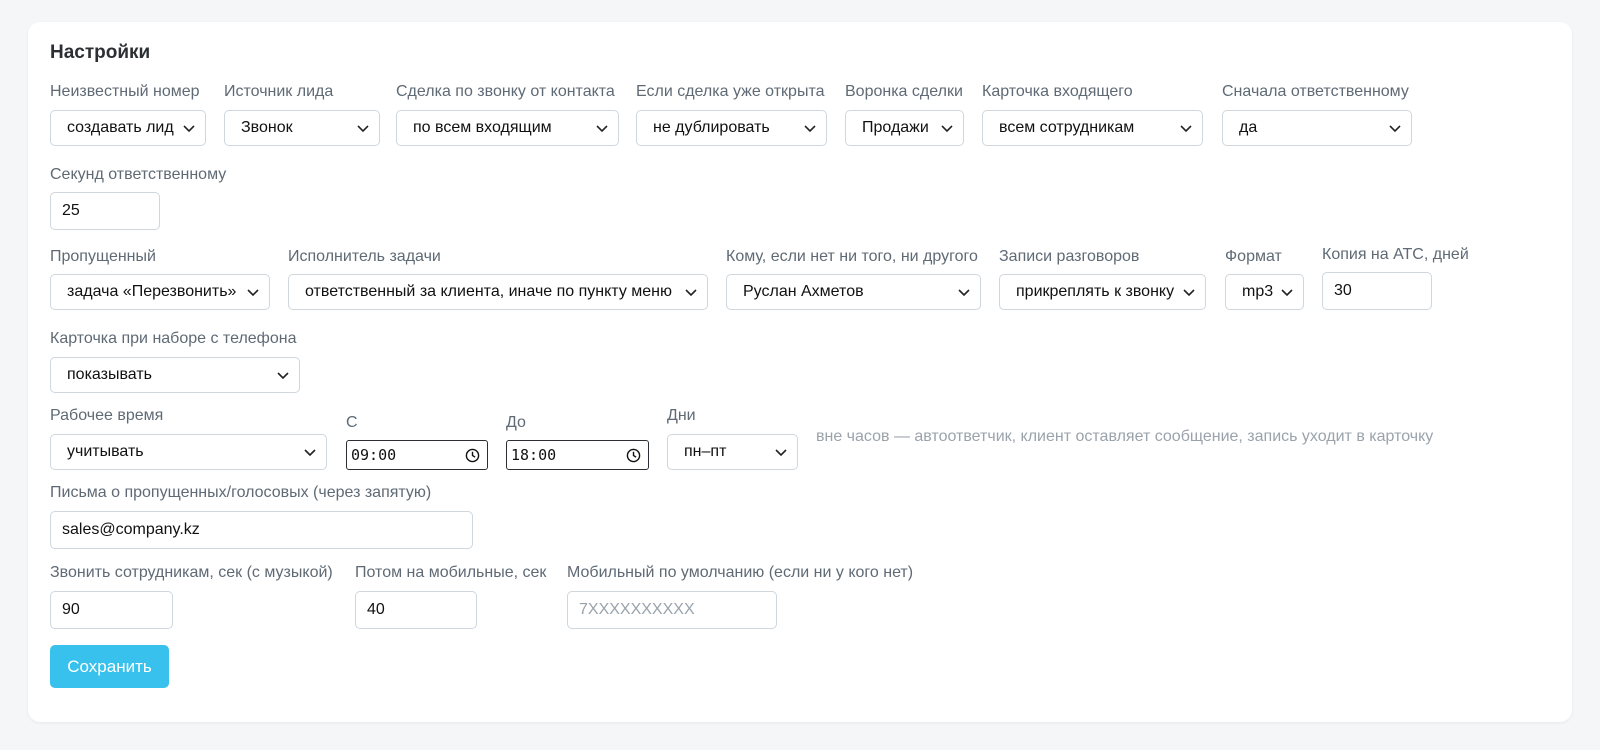 The width and height of the screenshot is (1600, 750). I want to click on ring-mobile-label: Потом на мобильные, сек, so click(451, 572).